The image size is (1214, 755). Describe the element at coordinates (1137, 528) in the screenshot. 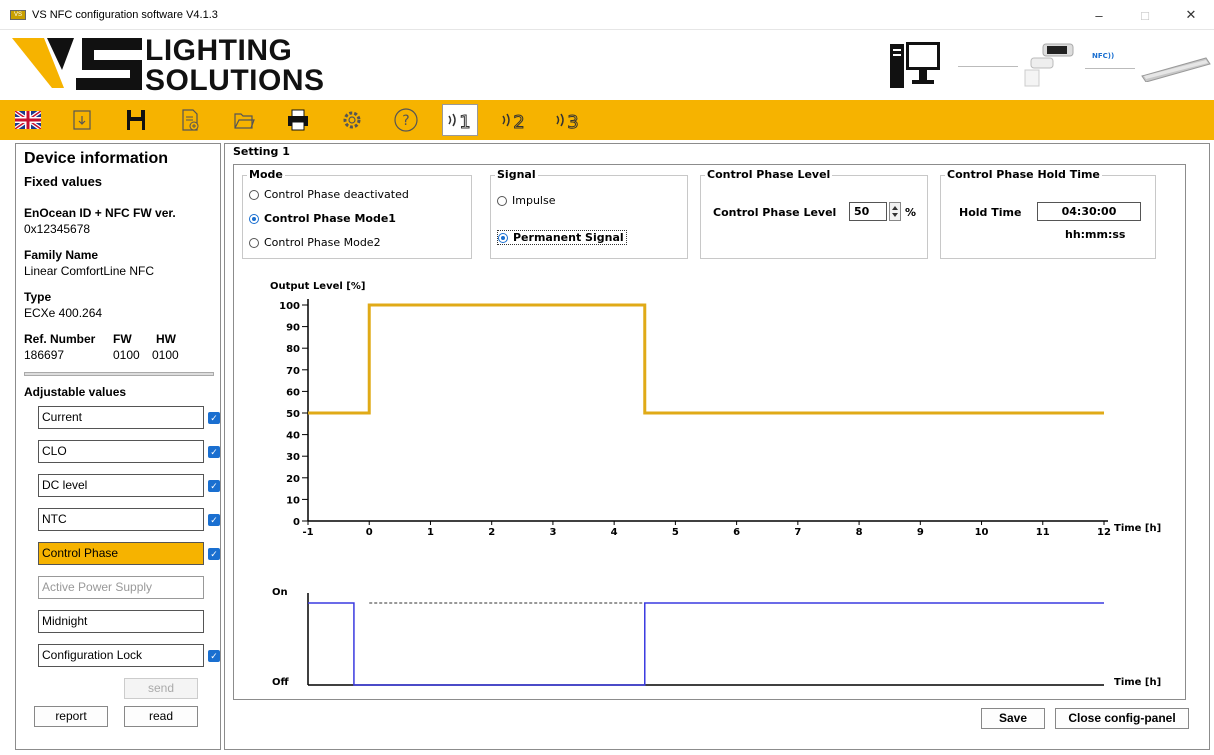

I see `x-axis-label: Time [h]` at that location.